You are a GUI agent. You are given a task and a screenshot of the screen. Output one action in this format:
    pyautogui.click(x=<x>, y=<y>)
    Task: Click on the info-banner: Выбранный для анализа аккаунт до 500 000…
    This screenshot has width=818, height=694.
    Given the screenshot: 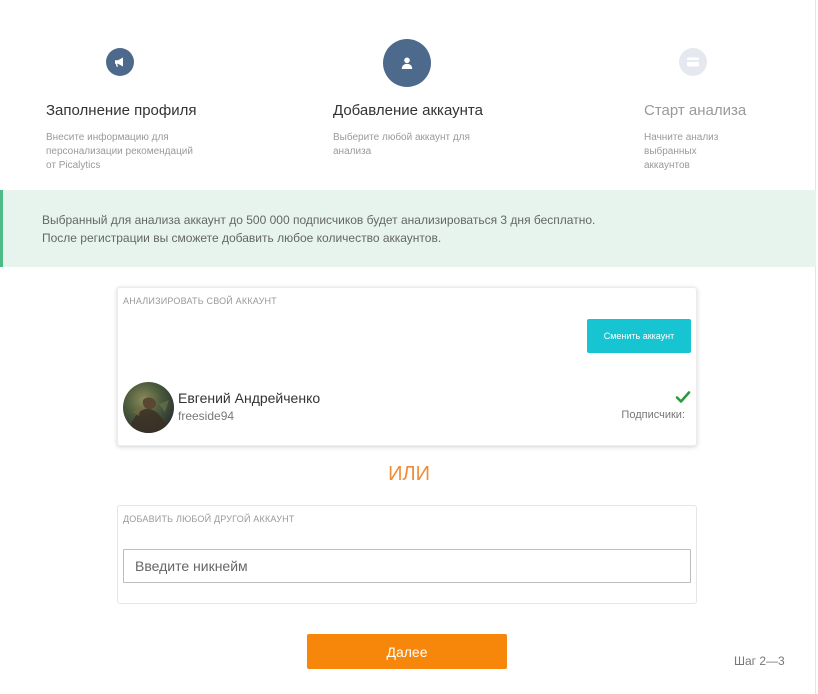 What is the action you would take?
    pyautogui.click(x=408, y=228)
    